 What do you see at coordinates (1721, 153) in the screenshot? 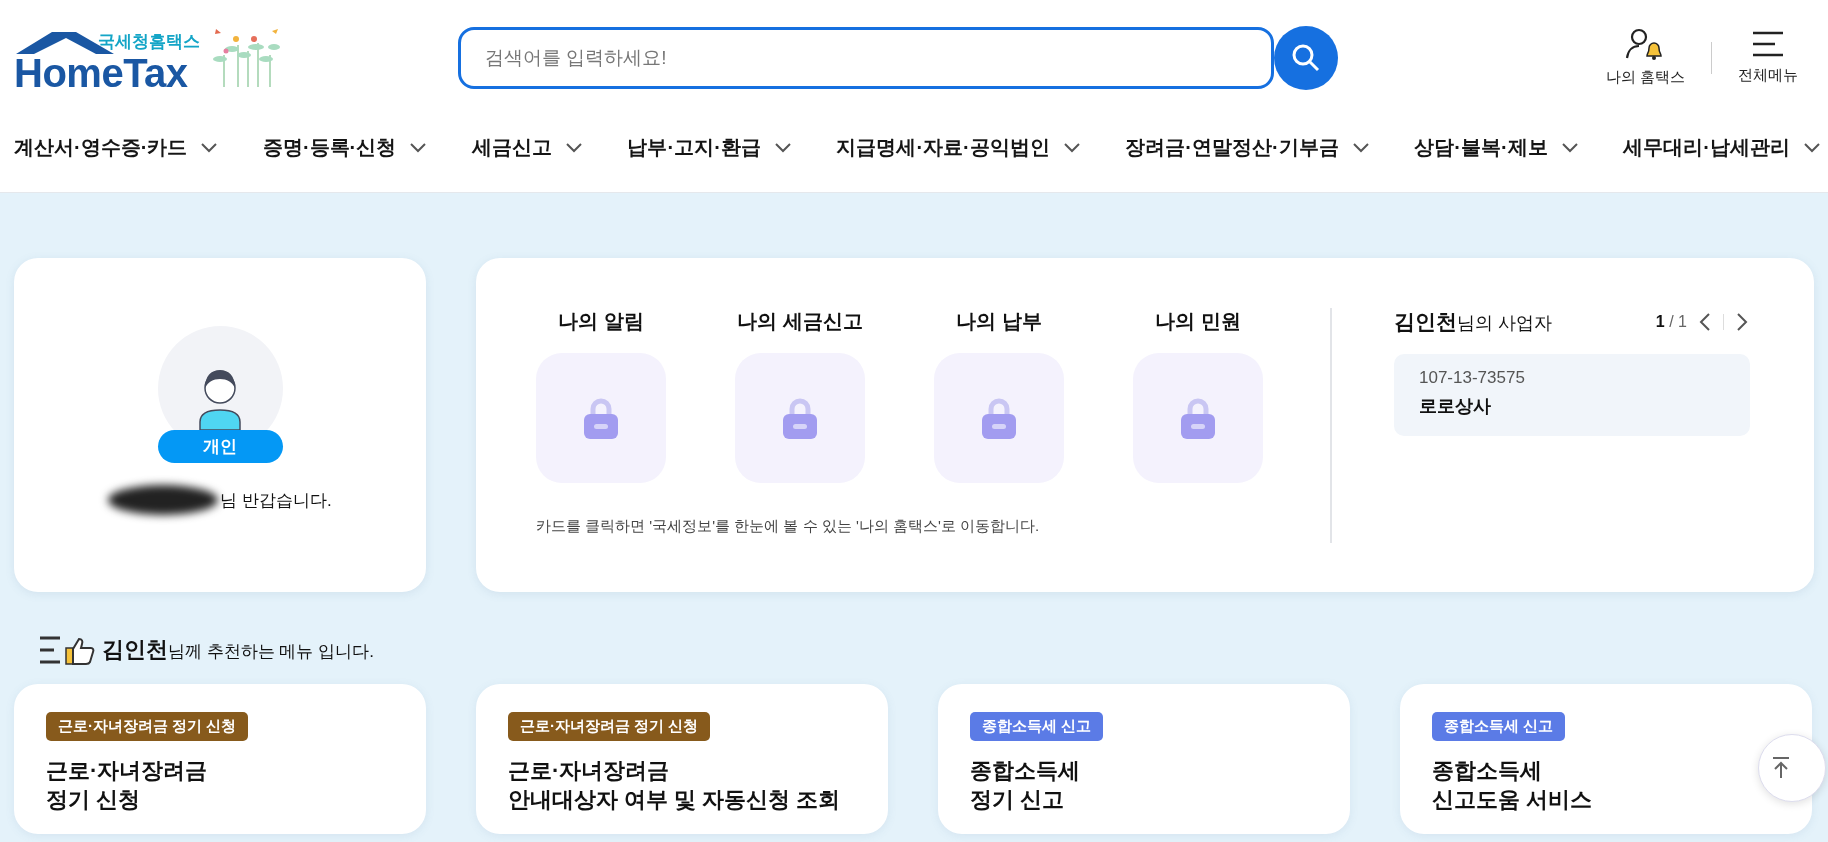
I see `nav-menu-item: 세무대리·납세관리` at bounding box center [1721, 153].